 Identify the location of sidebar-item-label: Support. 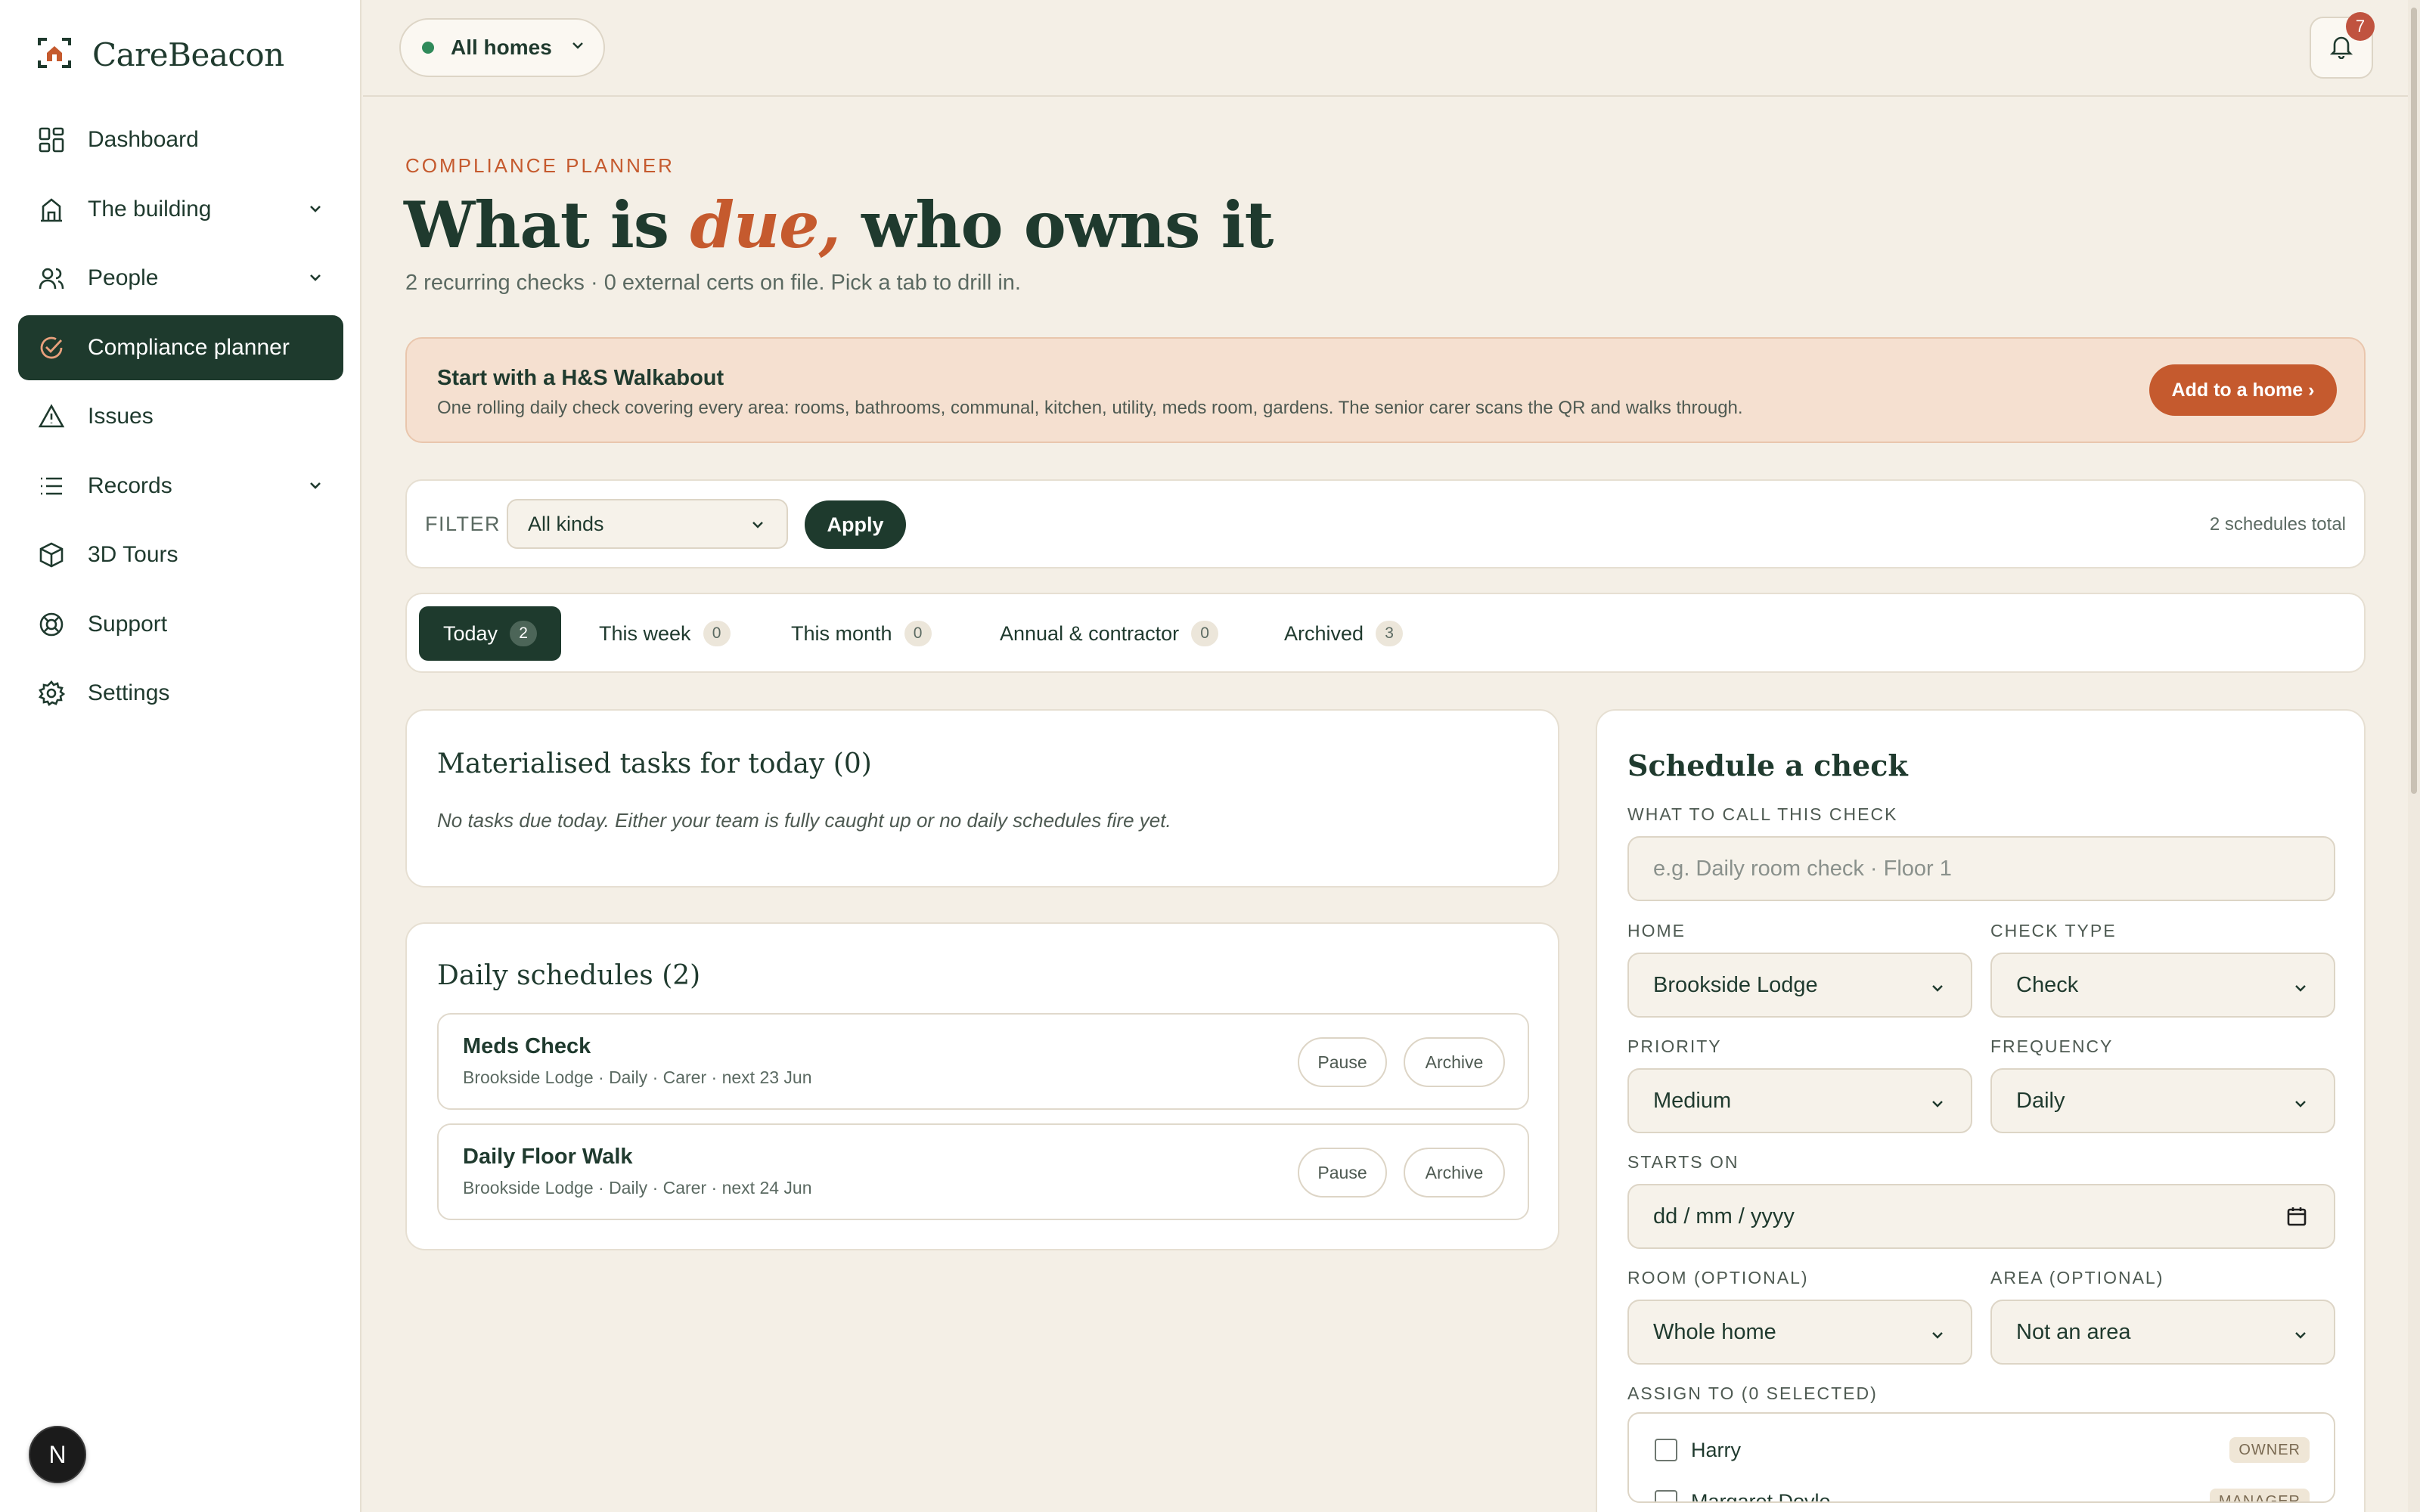
(128, 624).